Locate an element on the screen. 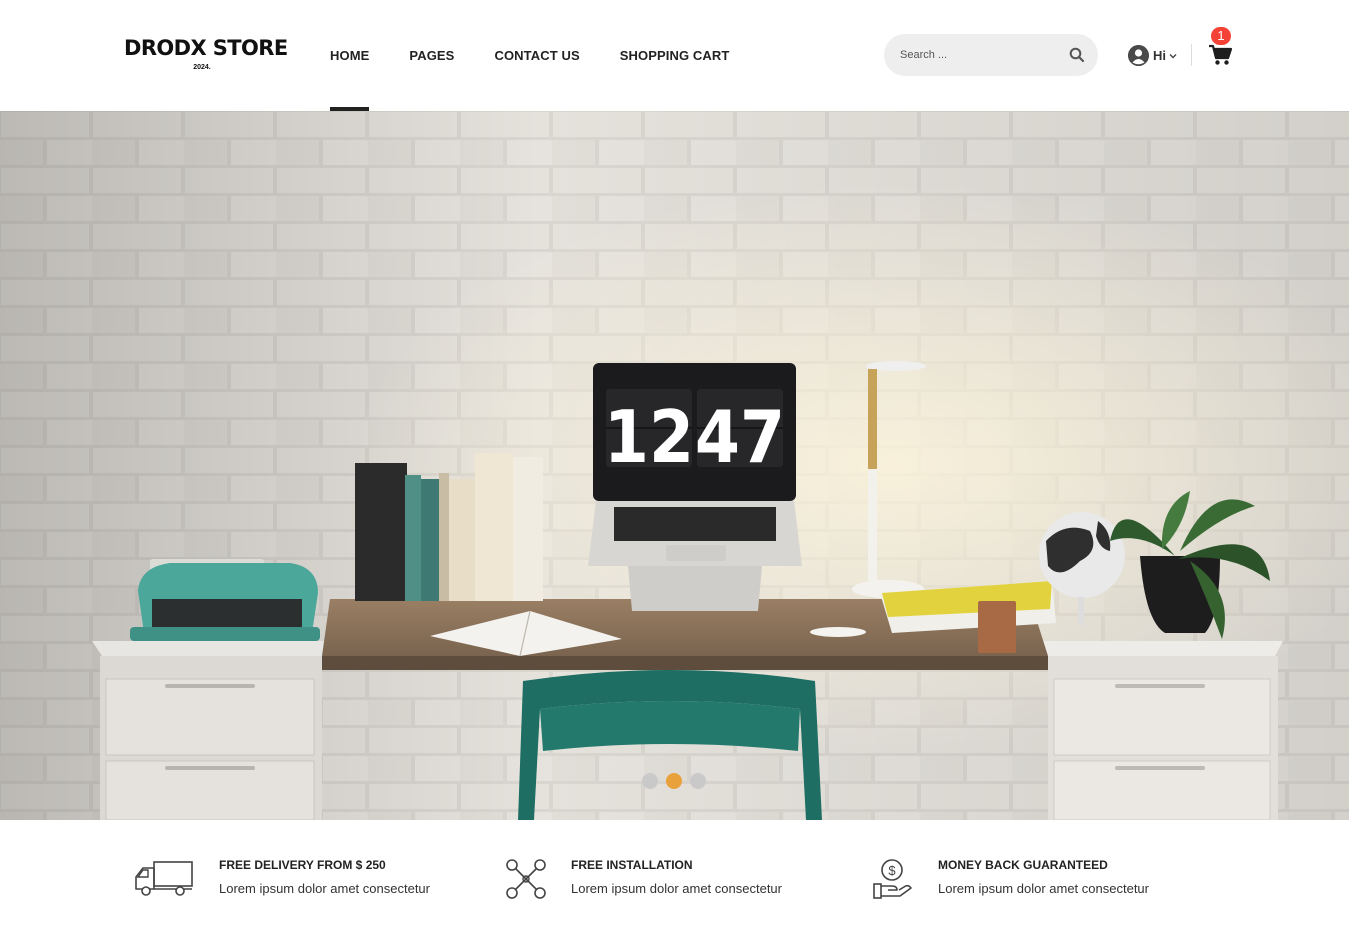 The height and width of the screenshot is (926, 1349). nav-item-pages: PAGES is located at coordinates (431, 55).